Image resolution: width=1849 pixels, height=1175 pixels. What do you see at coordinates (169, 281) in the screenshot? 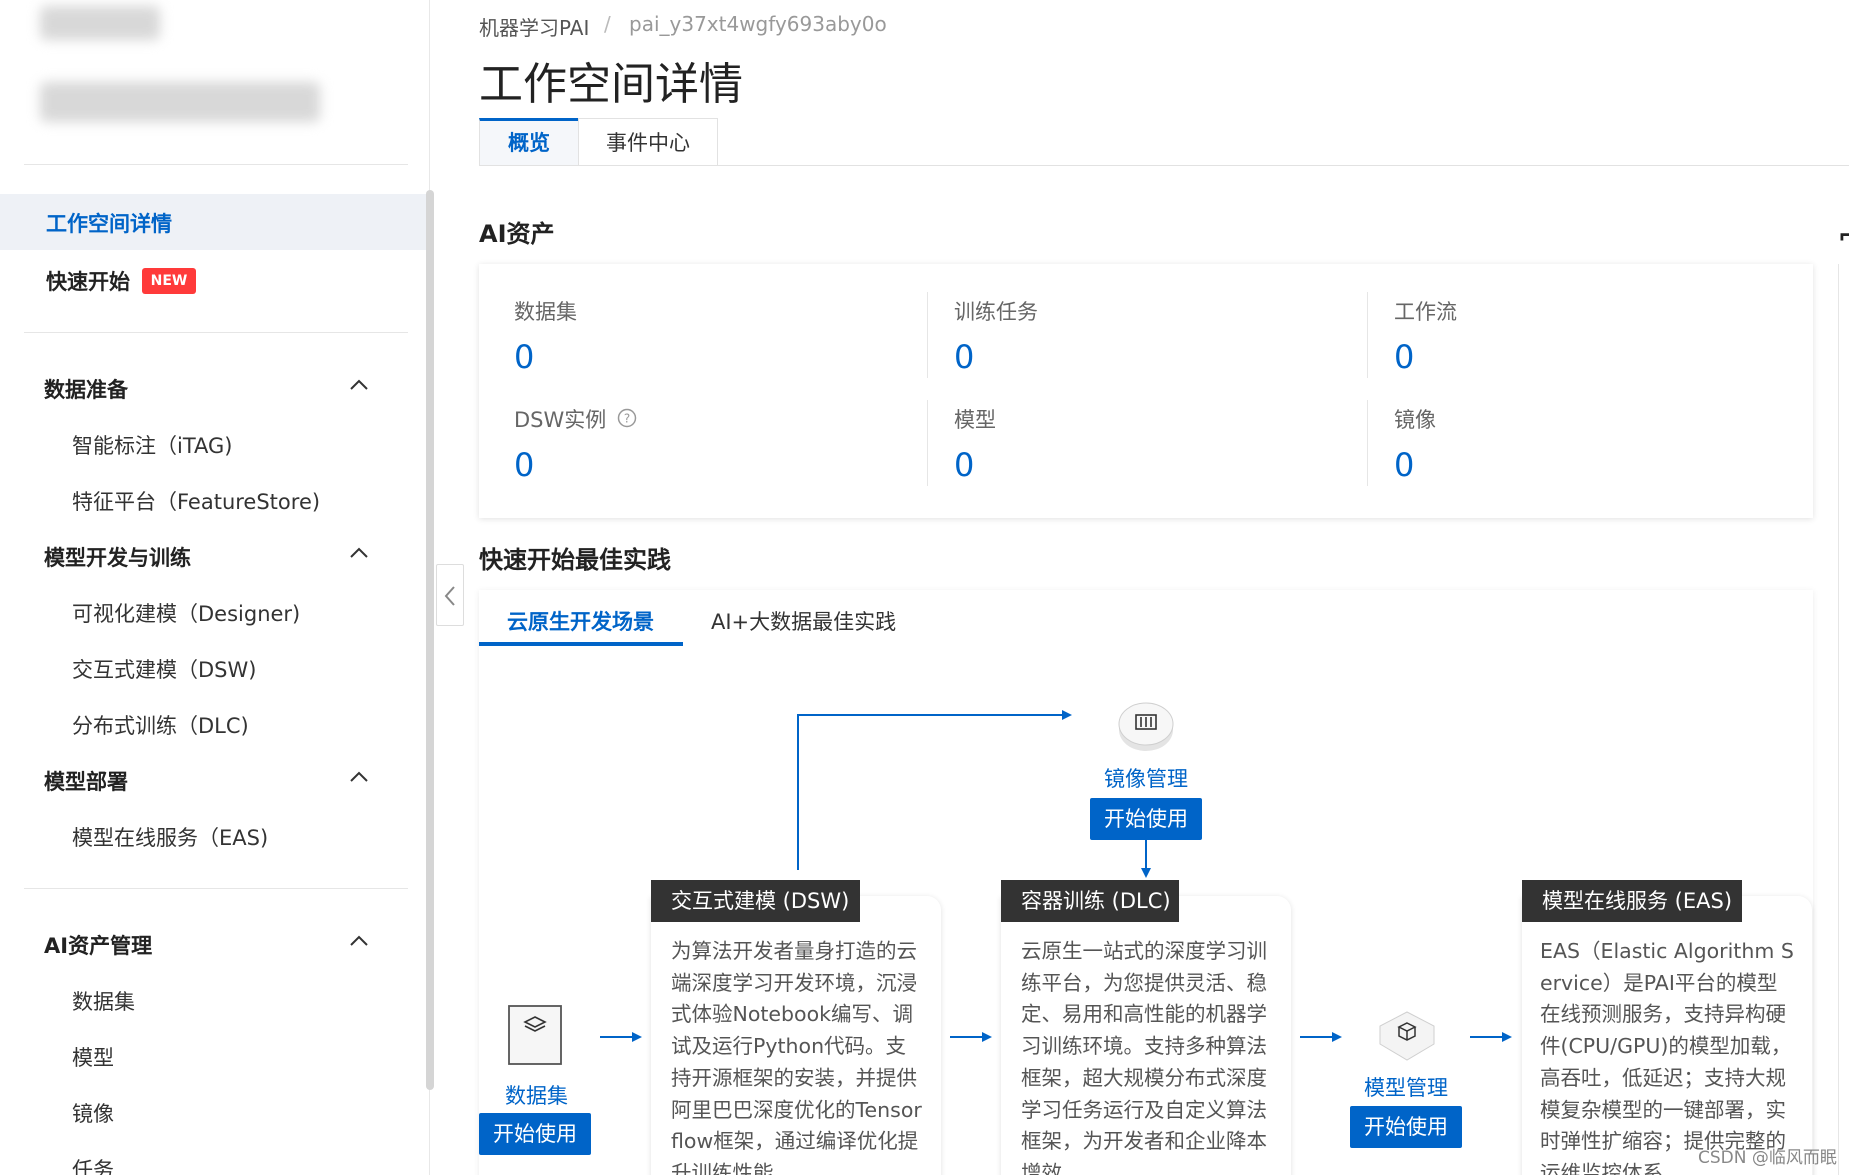
I see `new-badge: NEW` at bounding box center [169, 281].